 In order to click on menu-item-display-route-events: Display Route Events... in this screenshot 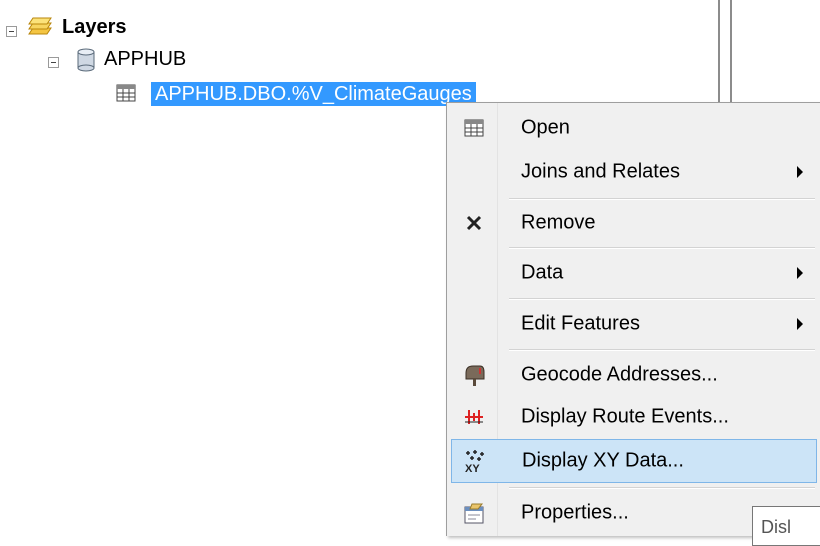, I will do `click(634, 417)`.